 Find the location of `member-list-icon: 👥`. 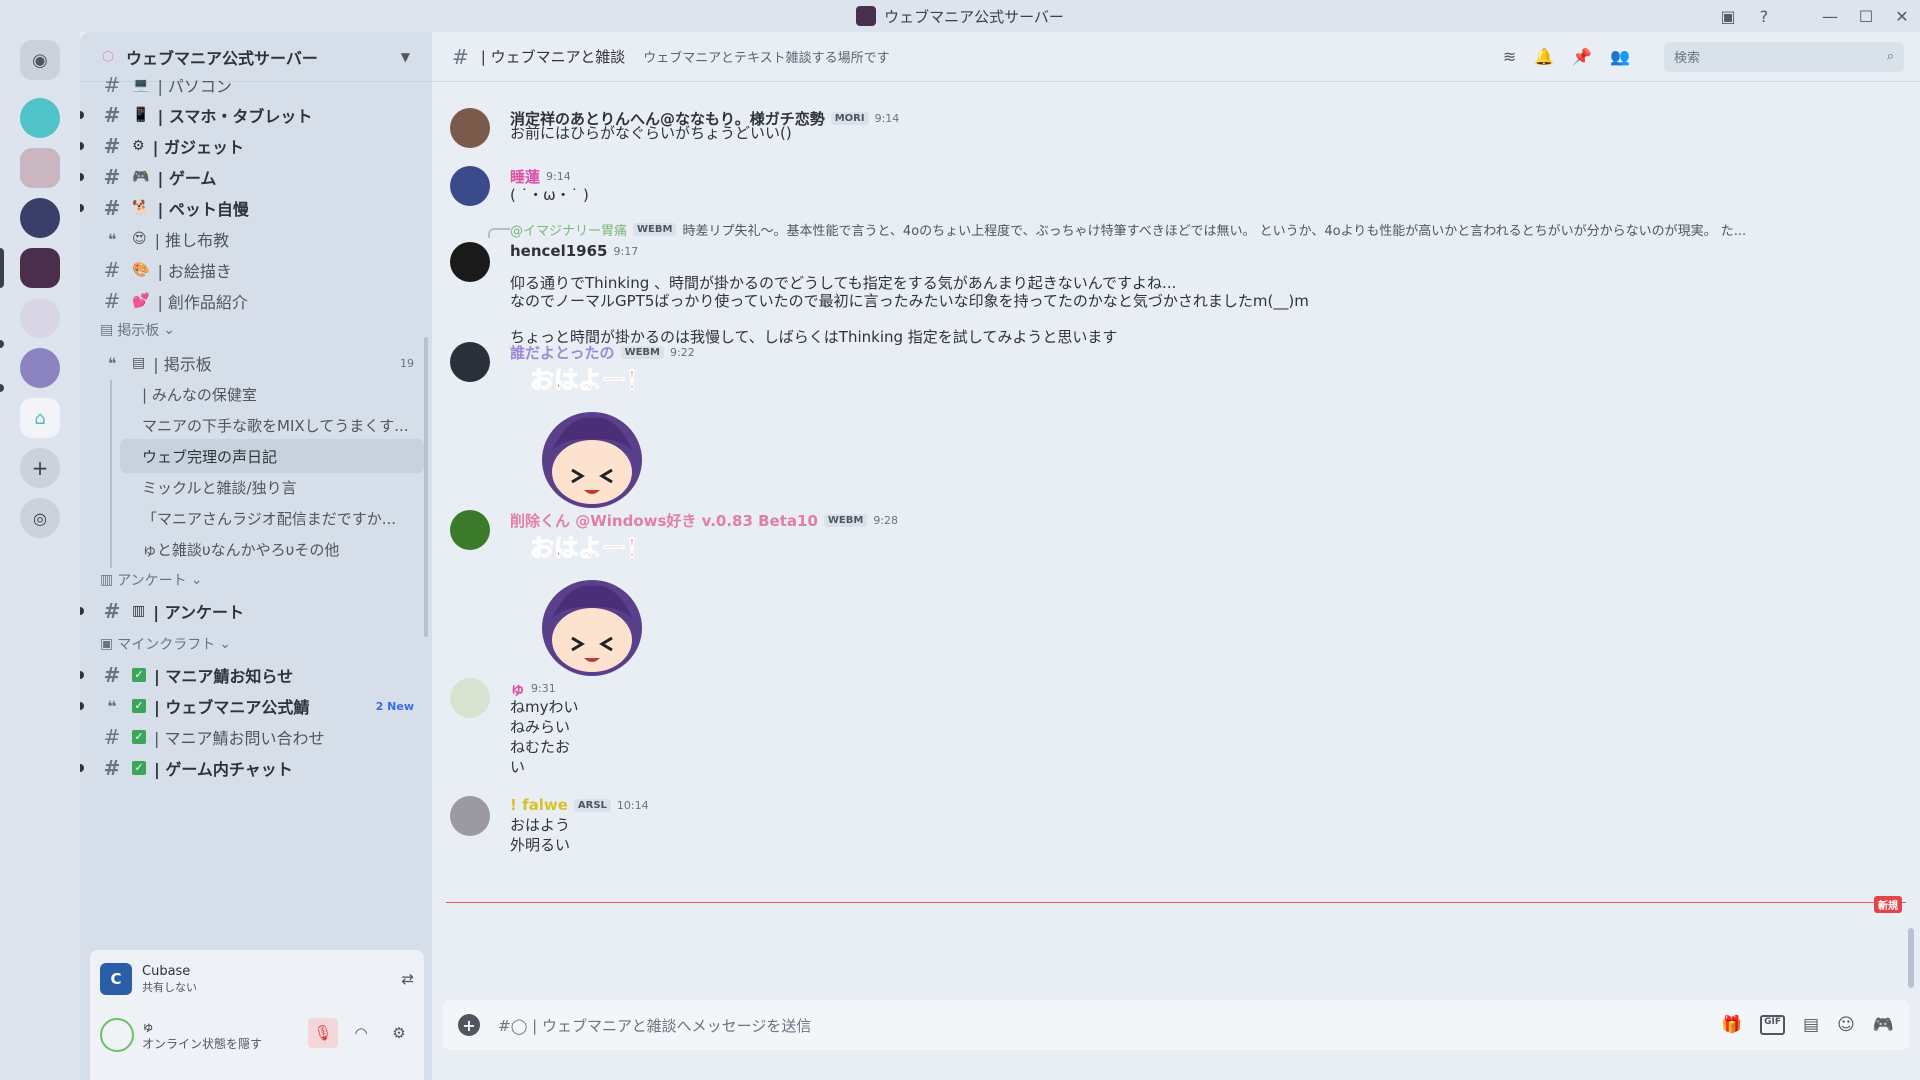

member-list-icon: 👥 is located at coordinates (1620, 56).